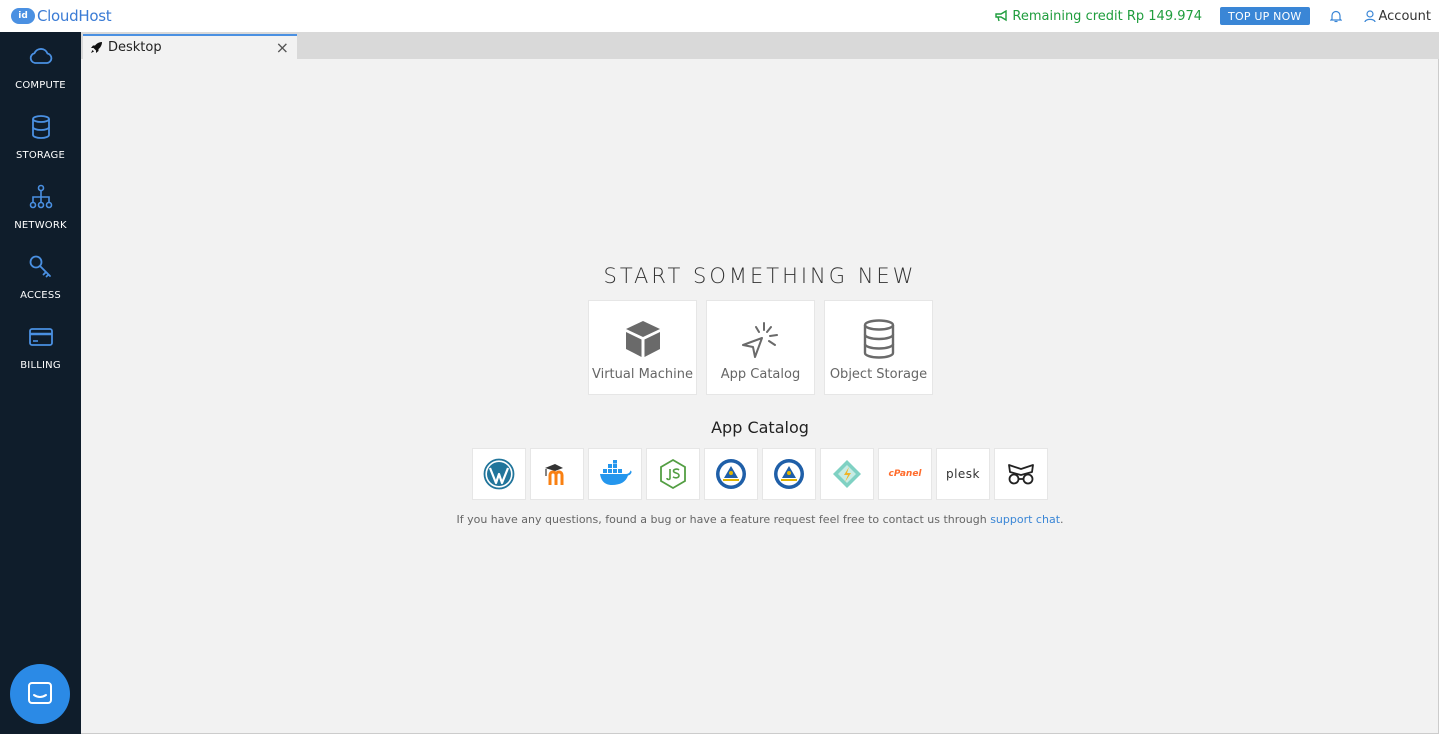  Describe the element at coordinates (1265, 16) in the screenshot. I see `top-up-button: TOP UP NOW` at that location.